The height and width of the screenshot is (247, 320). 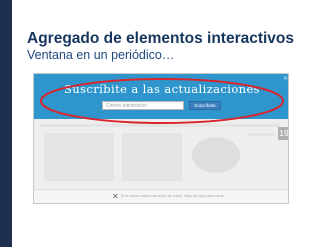 What do you see at coordinates (216, 155) in the screenshot?
I see `ghost-image` at bounding box center [216, 155].